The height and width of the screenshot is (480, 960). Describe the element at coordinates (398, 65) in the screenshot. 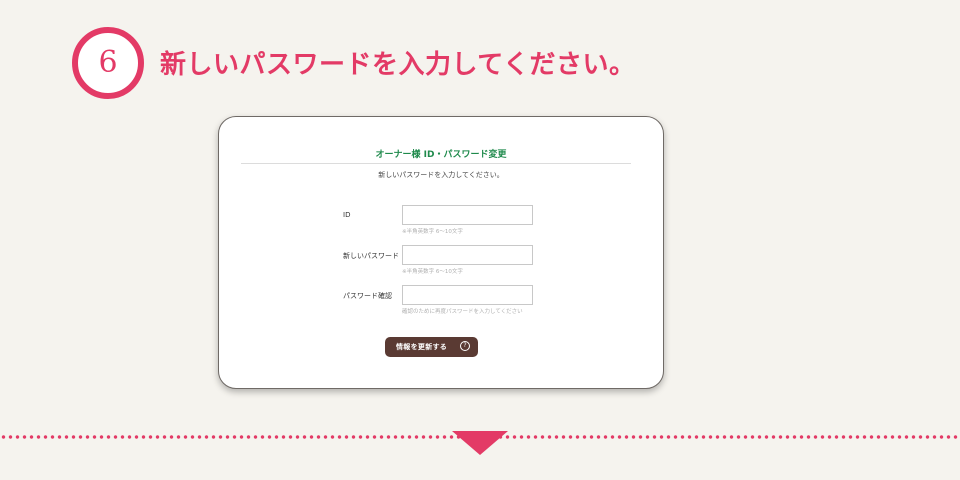

I see `step-title: 新しいパスワードを入力してください。` at that location.